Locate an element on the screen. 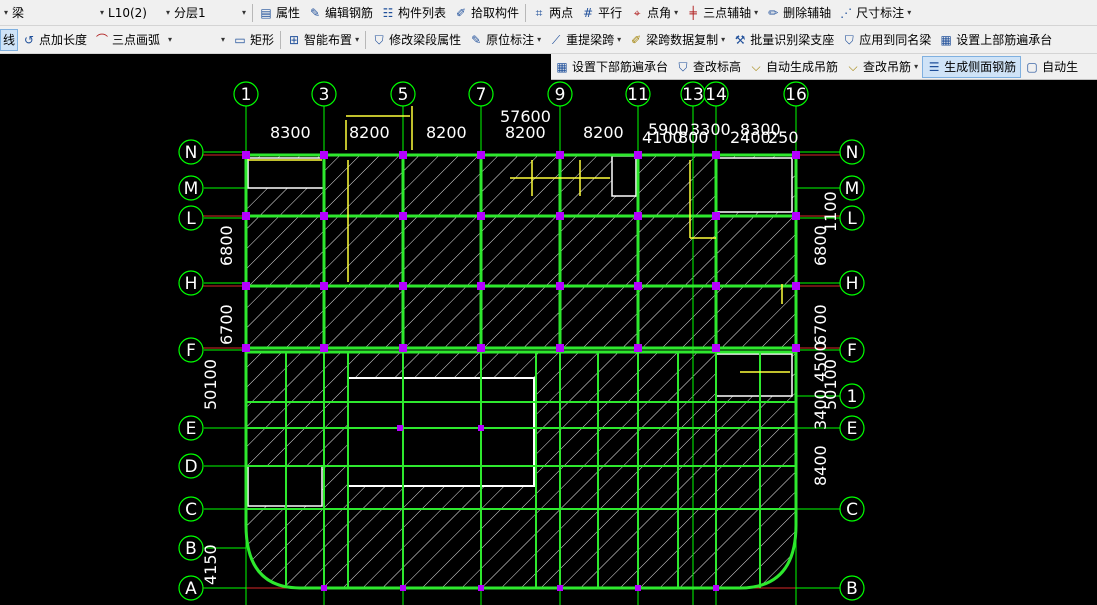 The width and height of the screenshot is (1097, 605). opening-ne is located at coordinates (754, 185).